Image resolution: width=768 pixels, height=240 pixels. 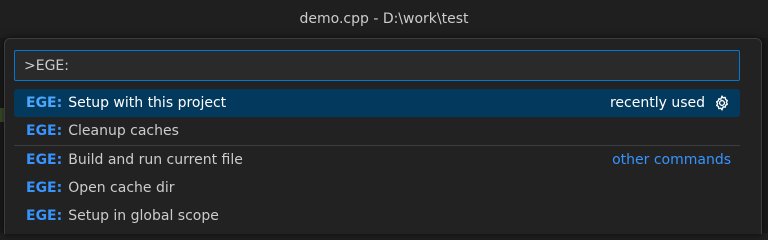 I want to click on command-palette-input-box, so click(x=377, y=65).